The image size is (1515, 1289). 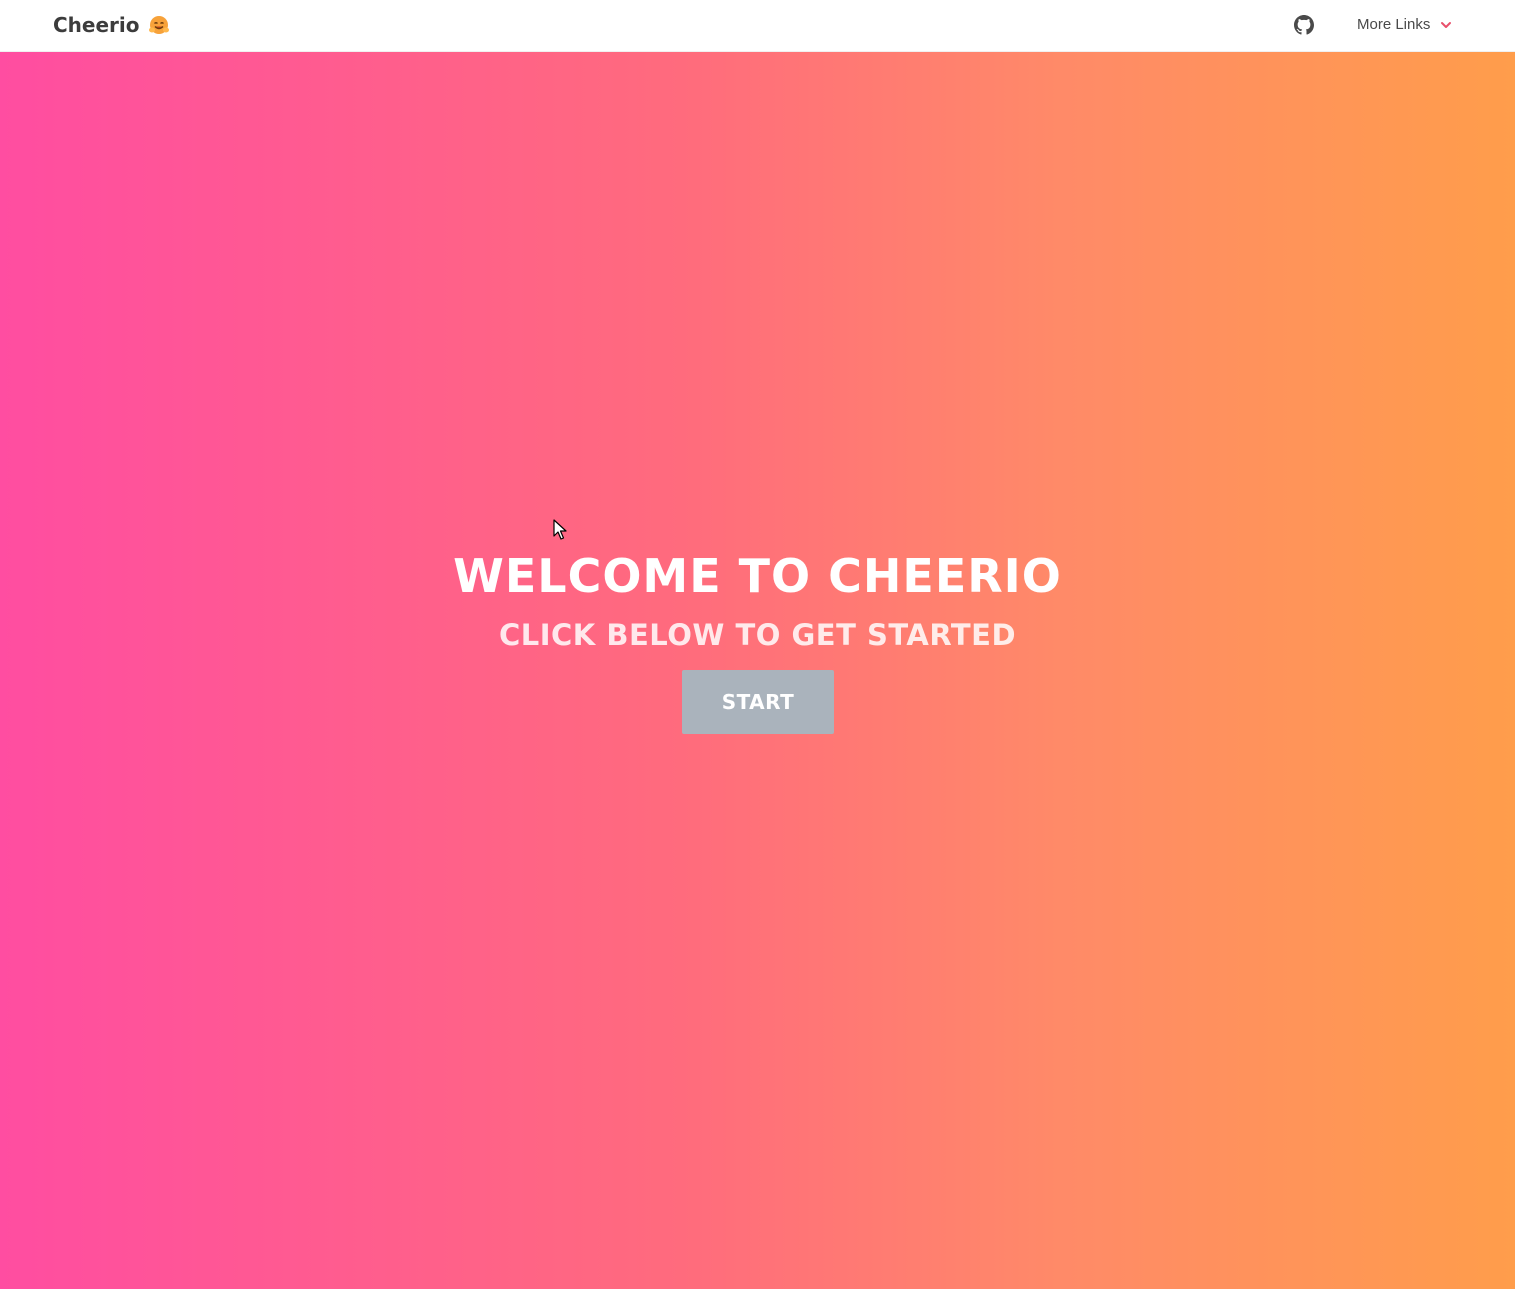 I want to click on hugging-face-emoji-icon, so click(x=158, y=25).